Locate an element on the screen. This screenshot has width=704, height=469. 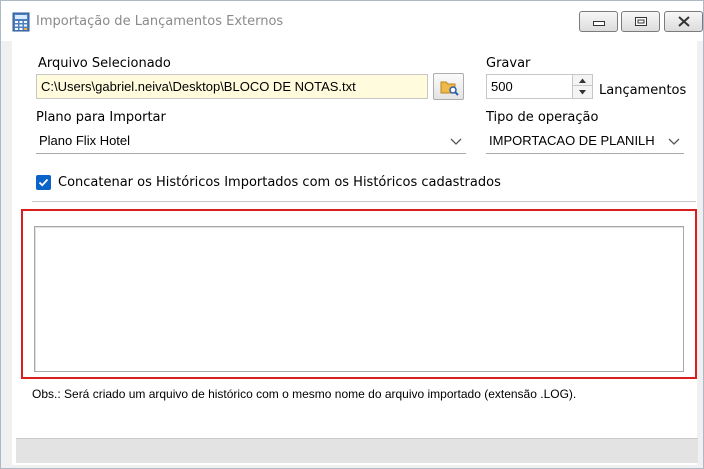
close-button is located at coordinates (683, 21).